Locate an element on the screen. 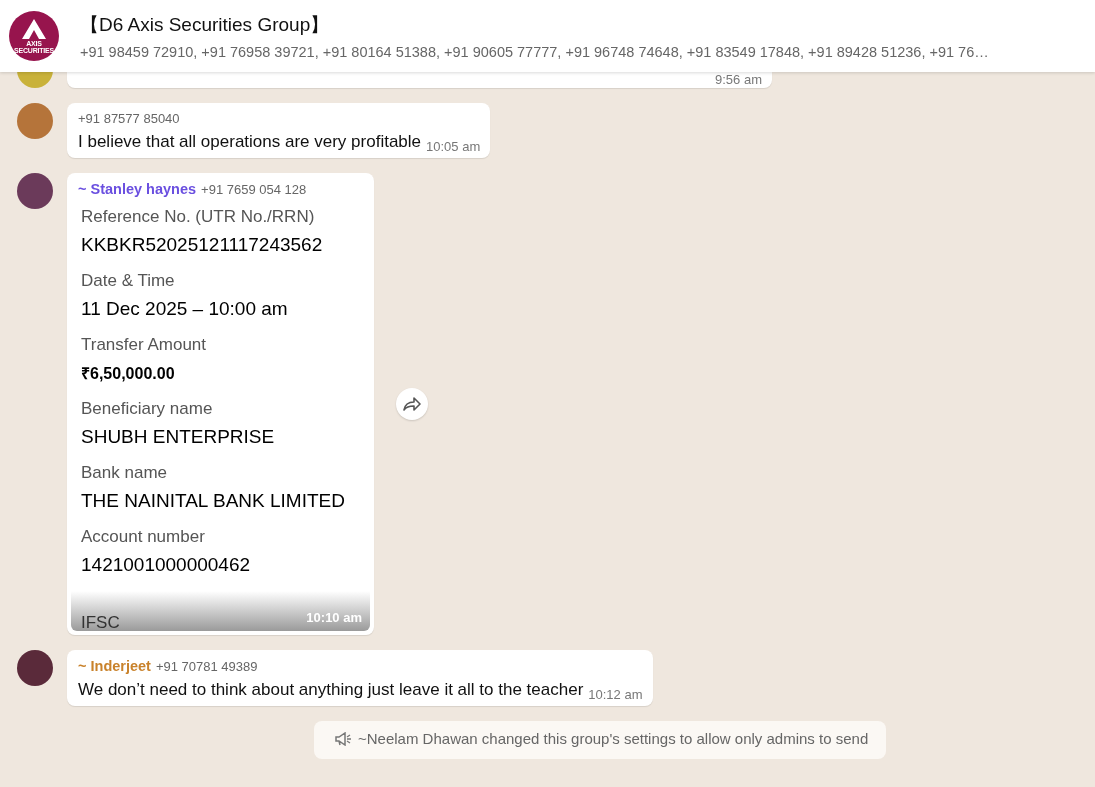 This screenshot has height=787, width=1095. receipt-value: SHUBH ENTERPRISE is located at coordinates (178, 437).